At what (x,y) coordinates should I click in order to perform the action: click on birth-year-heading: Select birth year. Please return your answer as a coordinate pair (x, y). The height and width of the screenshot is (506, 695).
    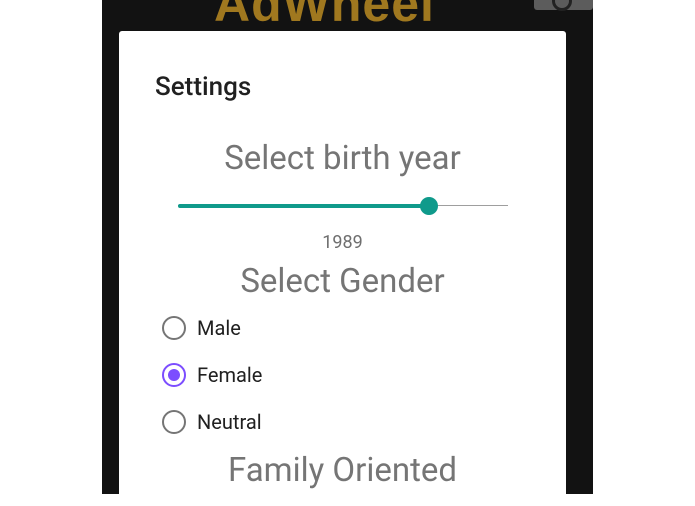
    Looking at the image, I should click on (342, 158).